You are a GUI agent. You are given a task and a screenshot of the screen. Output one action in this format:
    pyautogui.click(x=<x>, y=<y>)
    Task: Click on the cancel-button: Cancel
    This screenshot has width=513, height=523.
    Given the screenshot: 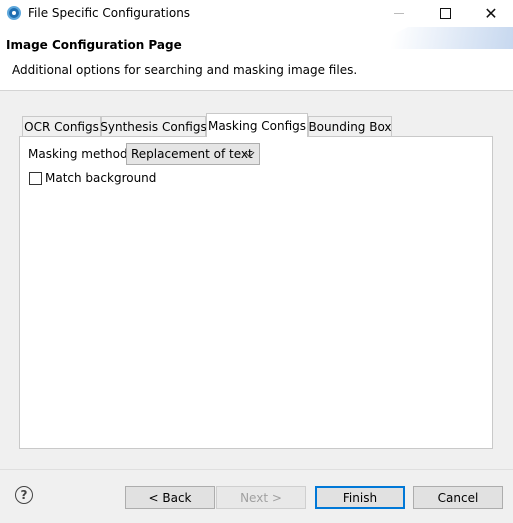 What is the action you would take?
    pyautogui.click(x=458, y=497)
    